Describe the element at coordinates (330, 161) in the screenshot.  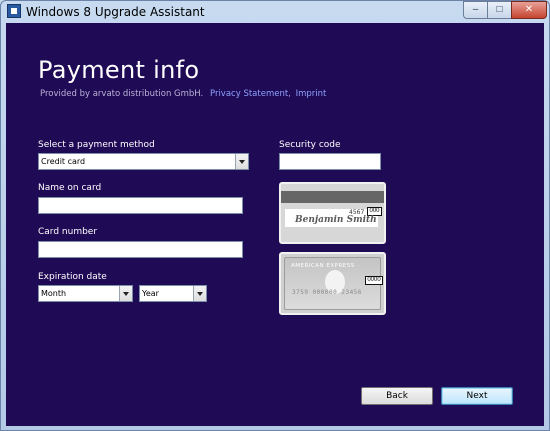
I see `security-code-input` at that location.